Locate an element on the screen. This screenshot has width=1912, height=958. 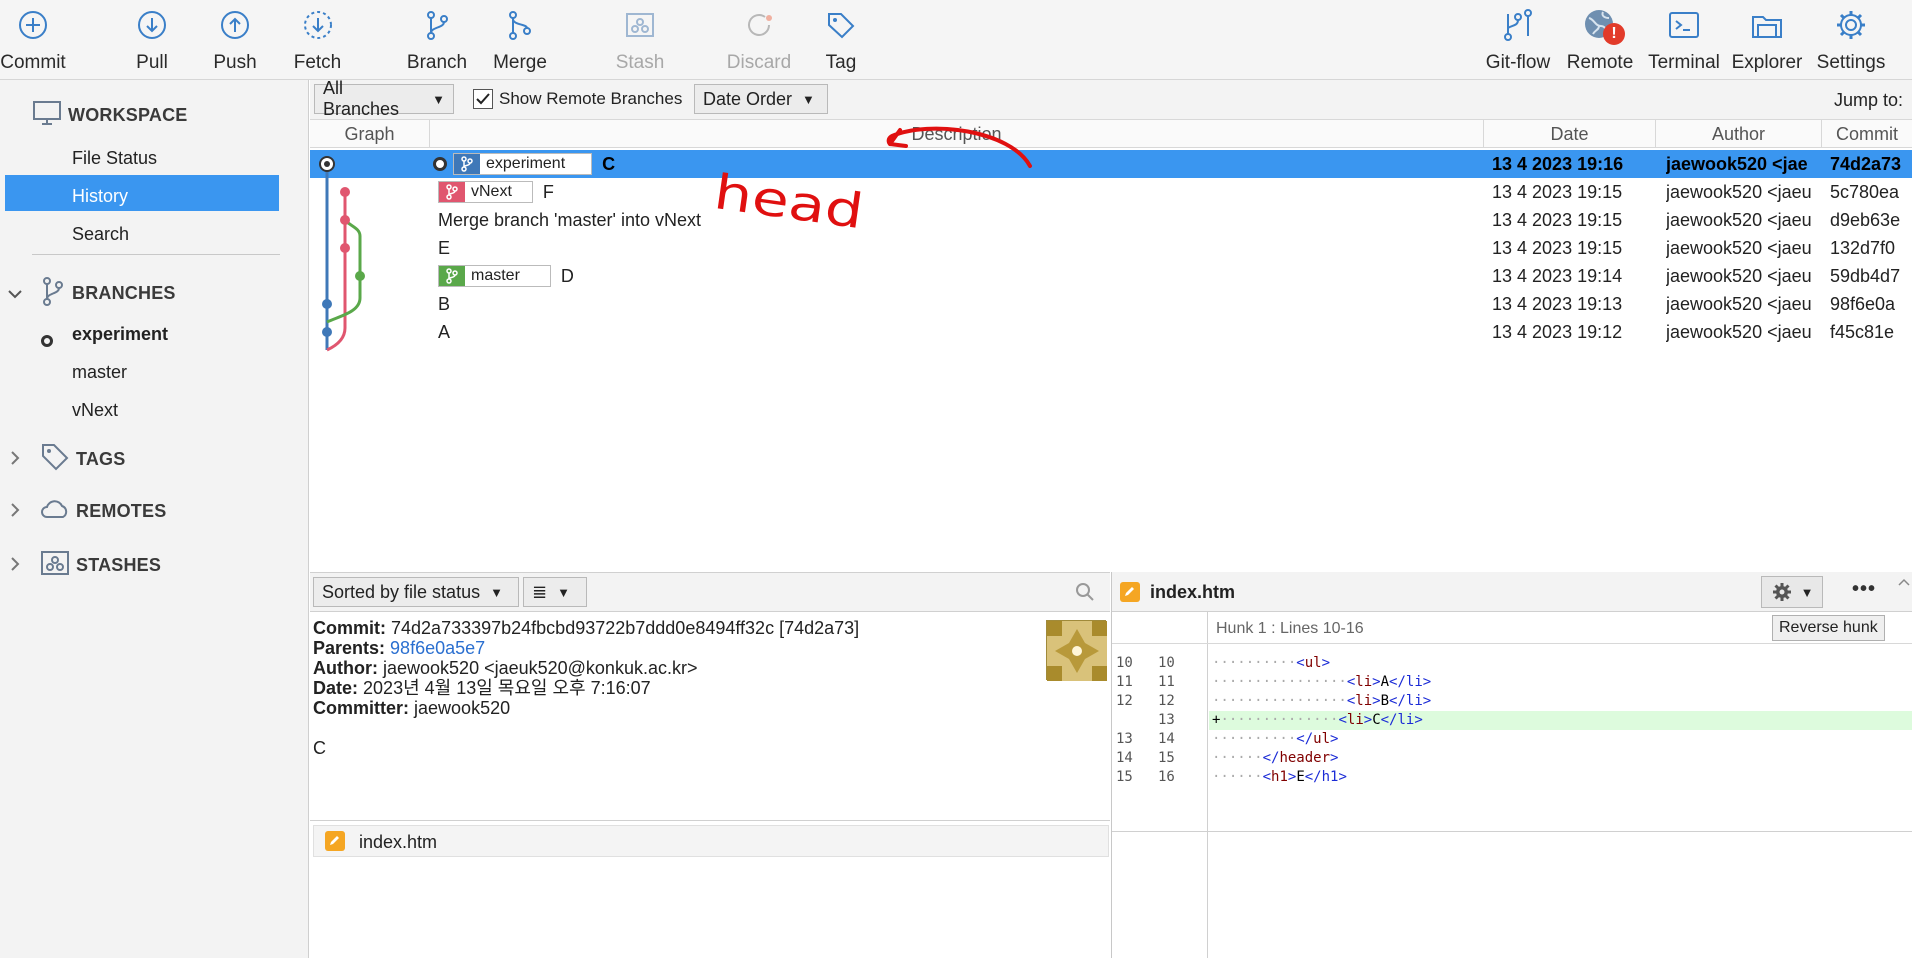
author-cell: jaewook520 <jae is located at coordinates (1737, 164).